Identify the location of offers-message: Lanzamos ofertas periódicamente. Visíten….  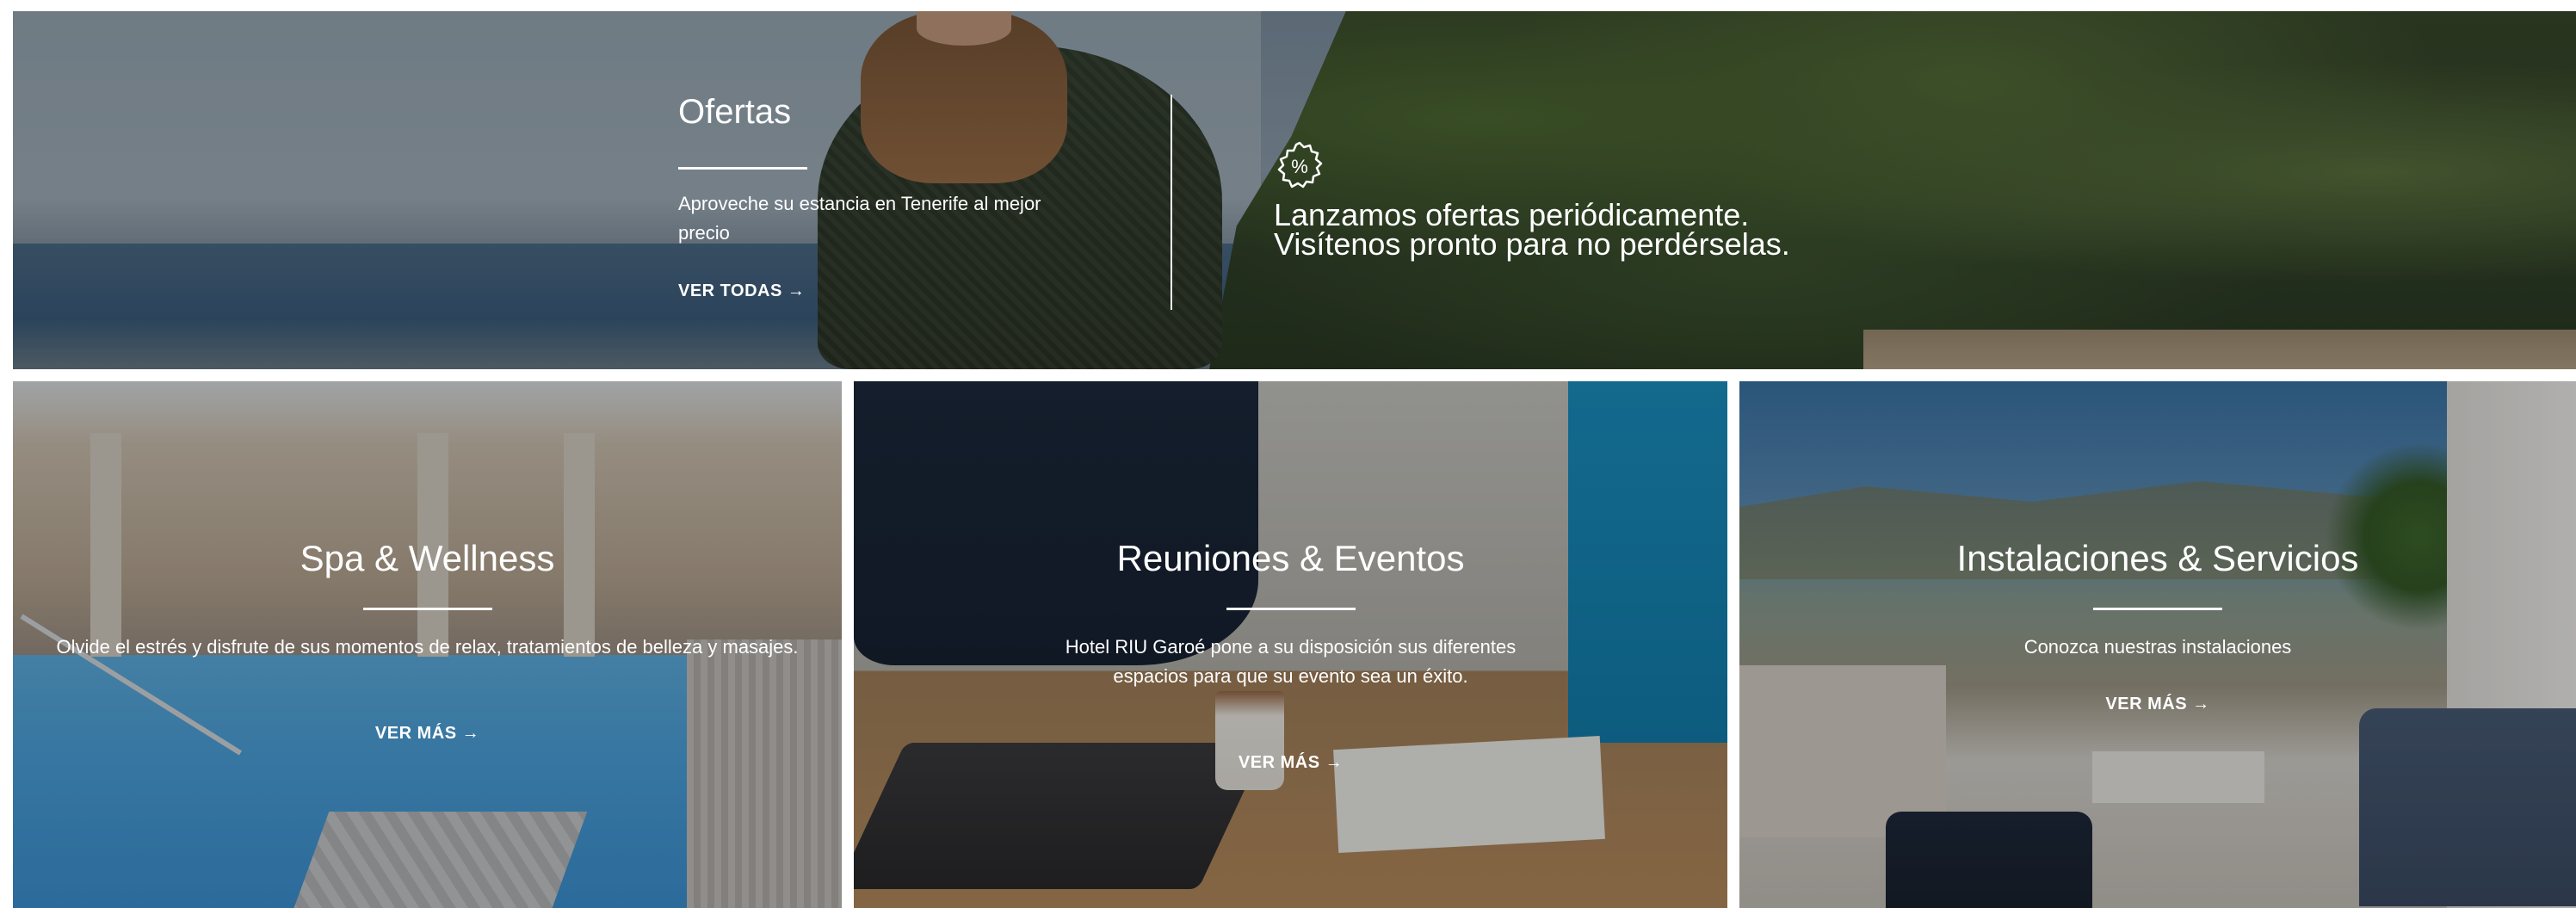
(1532, 229).